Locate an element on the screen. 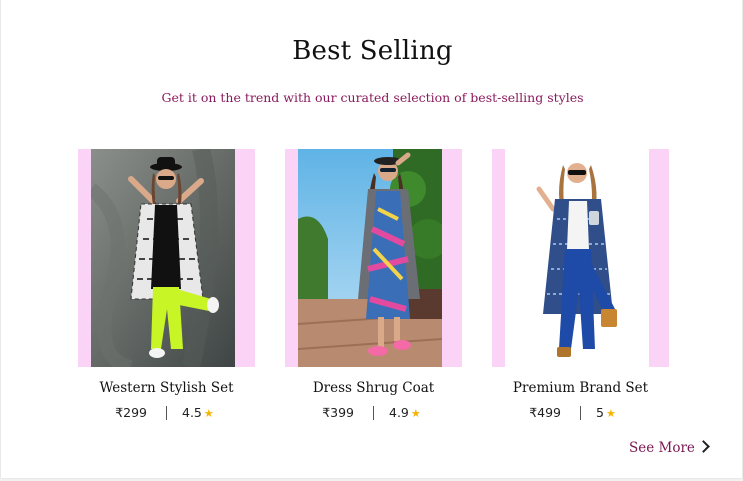 The width and height of the screenshot is (743, 481). product-name: Western Stylish Set is located at coordinates (166, 388).